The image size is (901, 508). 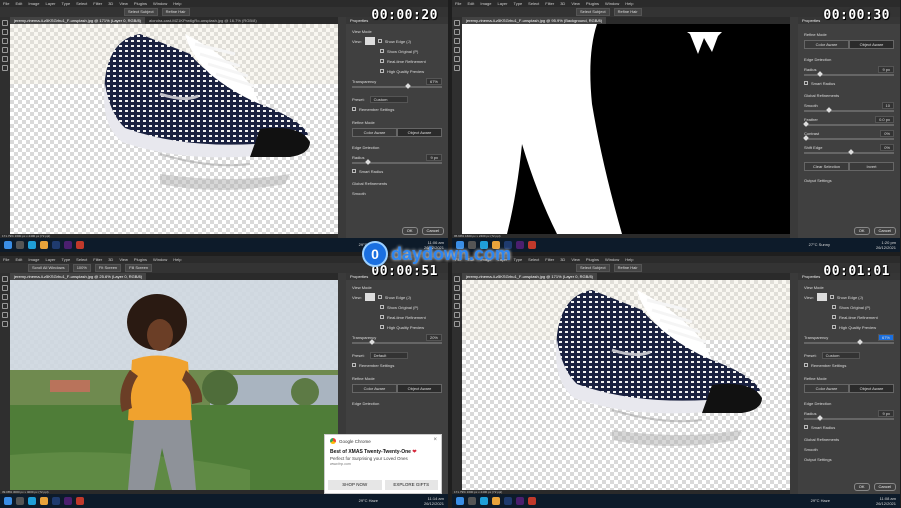 What do you see at coordinates (885, 337) in the screenshot?
I see `transparency-value: 67%` at bounding box center [885, 337].